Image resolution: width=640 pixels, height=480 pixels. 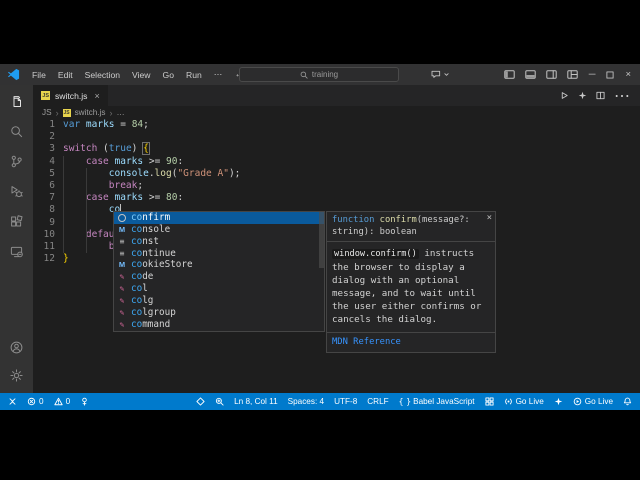 What do you see at coordinates (111, 112) in the screenshot?
I see `chevron-right-icon: ›` at bounding box center [111, 112].